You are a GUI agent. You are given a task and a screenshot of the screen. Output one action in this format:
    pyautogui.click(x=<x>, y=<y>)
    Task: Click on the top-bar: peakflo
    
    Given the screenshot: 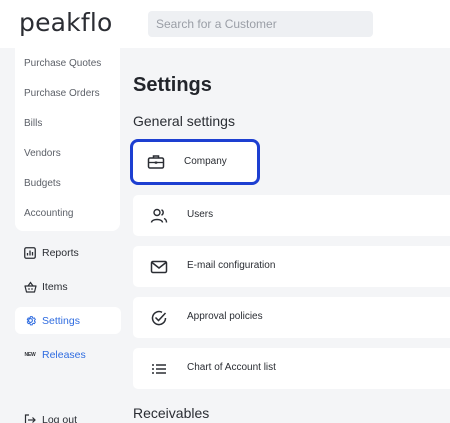 What is the action you would take?
    pyautogui.click(x=225, y=24)
    